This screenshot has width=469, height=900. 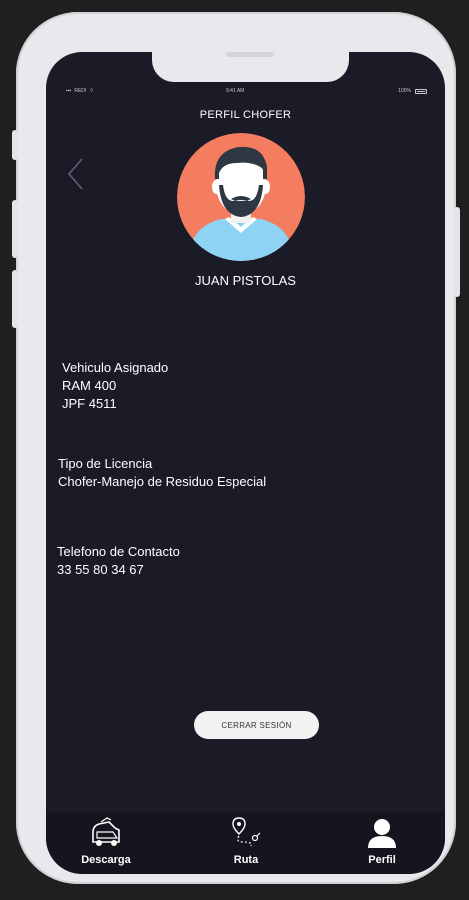 What do you see at coordinates (412, 91) in the screenshot?
I see `status-right: 100%` at bounding box center [412, 91].